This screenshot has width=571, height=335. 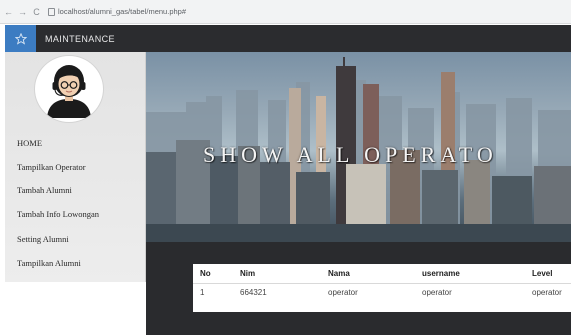 I want to click on column-header-no: No, so click(x=213, y=274).